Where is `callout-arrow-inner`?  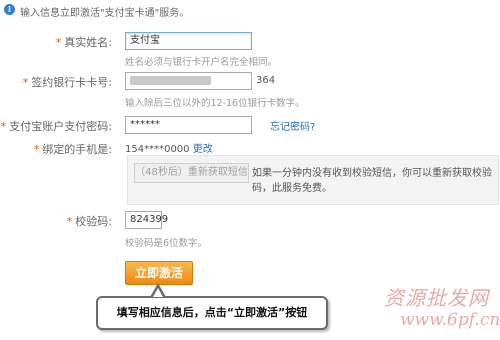
callout-arrow-inner is located at coordinates (158, 292).